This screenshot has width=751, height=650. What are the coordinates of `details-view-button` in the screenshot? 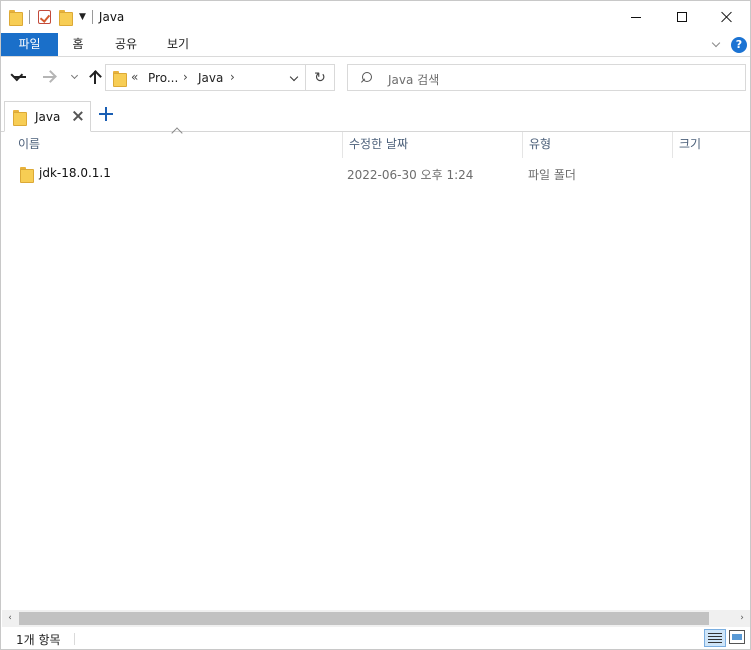 It's located at (715, 638).